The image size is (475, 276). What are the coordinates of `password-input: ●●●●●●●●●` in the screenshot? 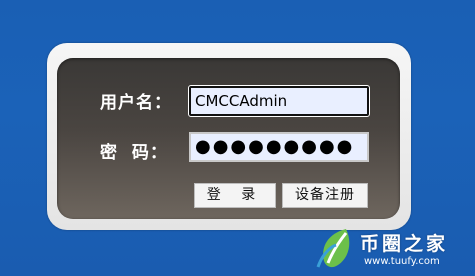 It's located at (279, 147).